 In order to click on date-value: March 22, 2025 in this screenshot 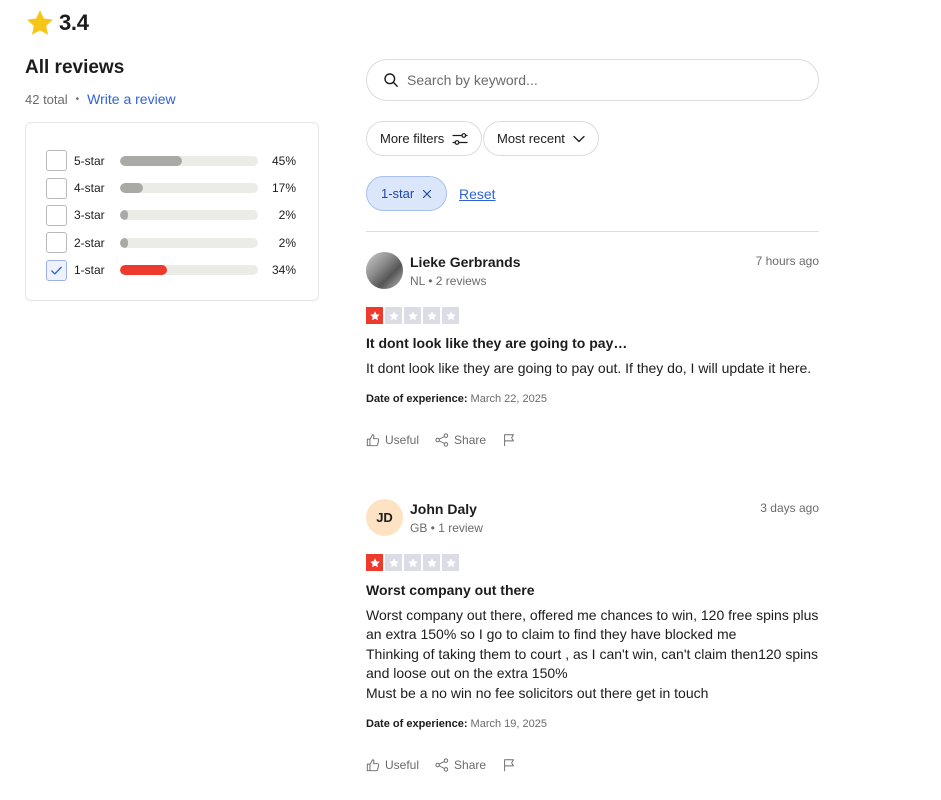, I will do `click(508, 399)`.